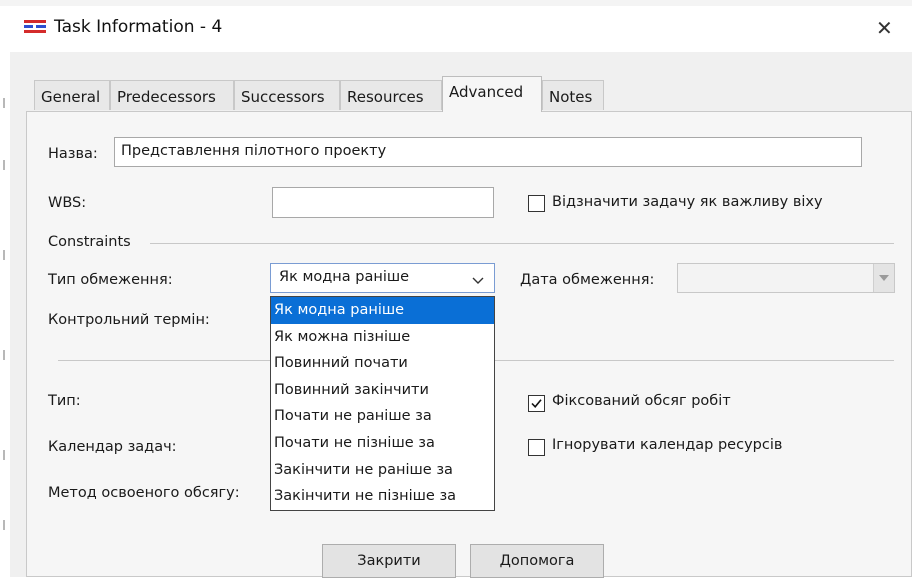 Image resolution: width=912 pixels, height=578 pixels. Describe the element at coordinates (172, 95) in the screenshot. I see `tab-predecessors: Predecessors` at that location.